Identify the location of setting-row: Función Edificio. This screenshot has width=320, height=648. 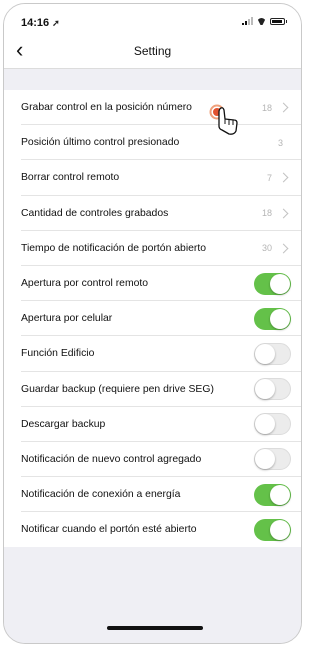
(152, 354).